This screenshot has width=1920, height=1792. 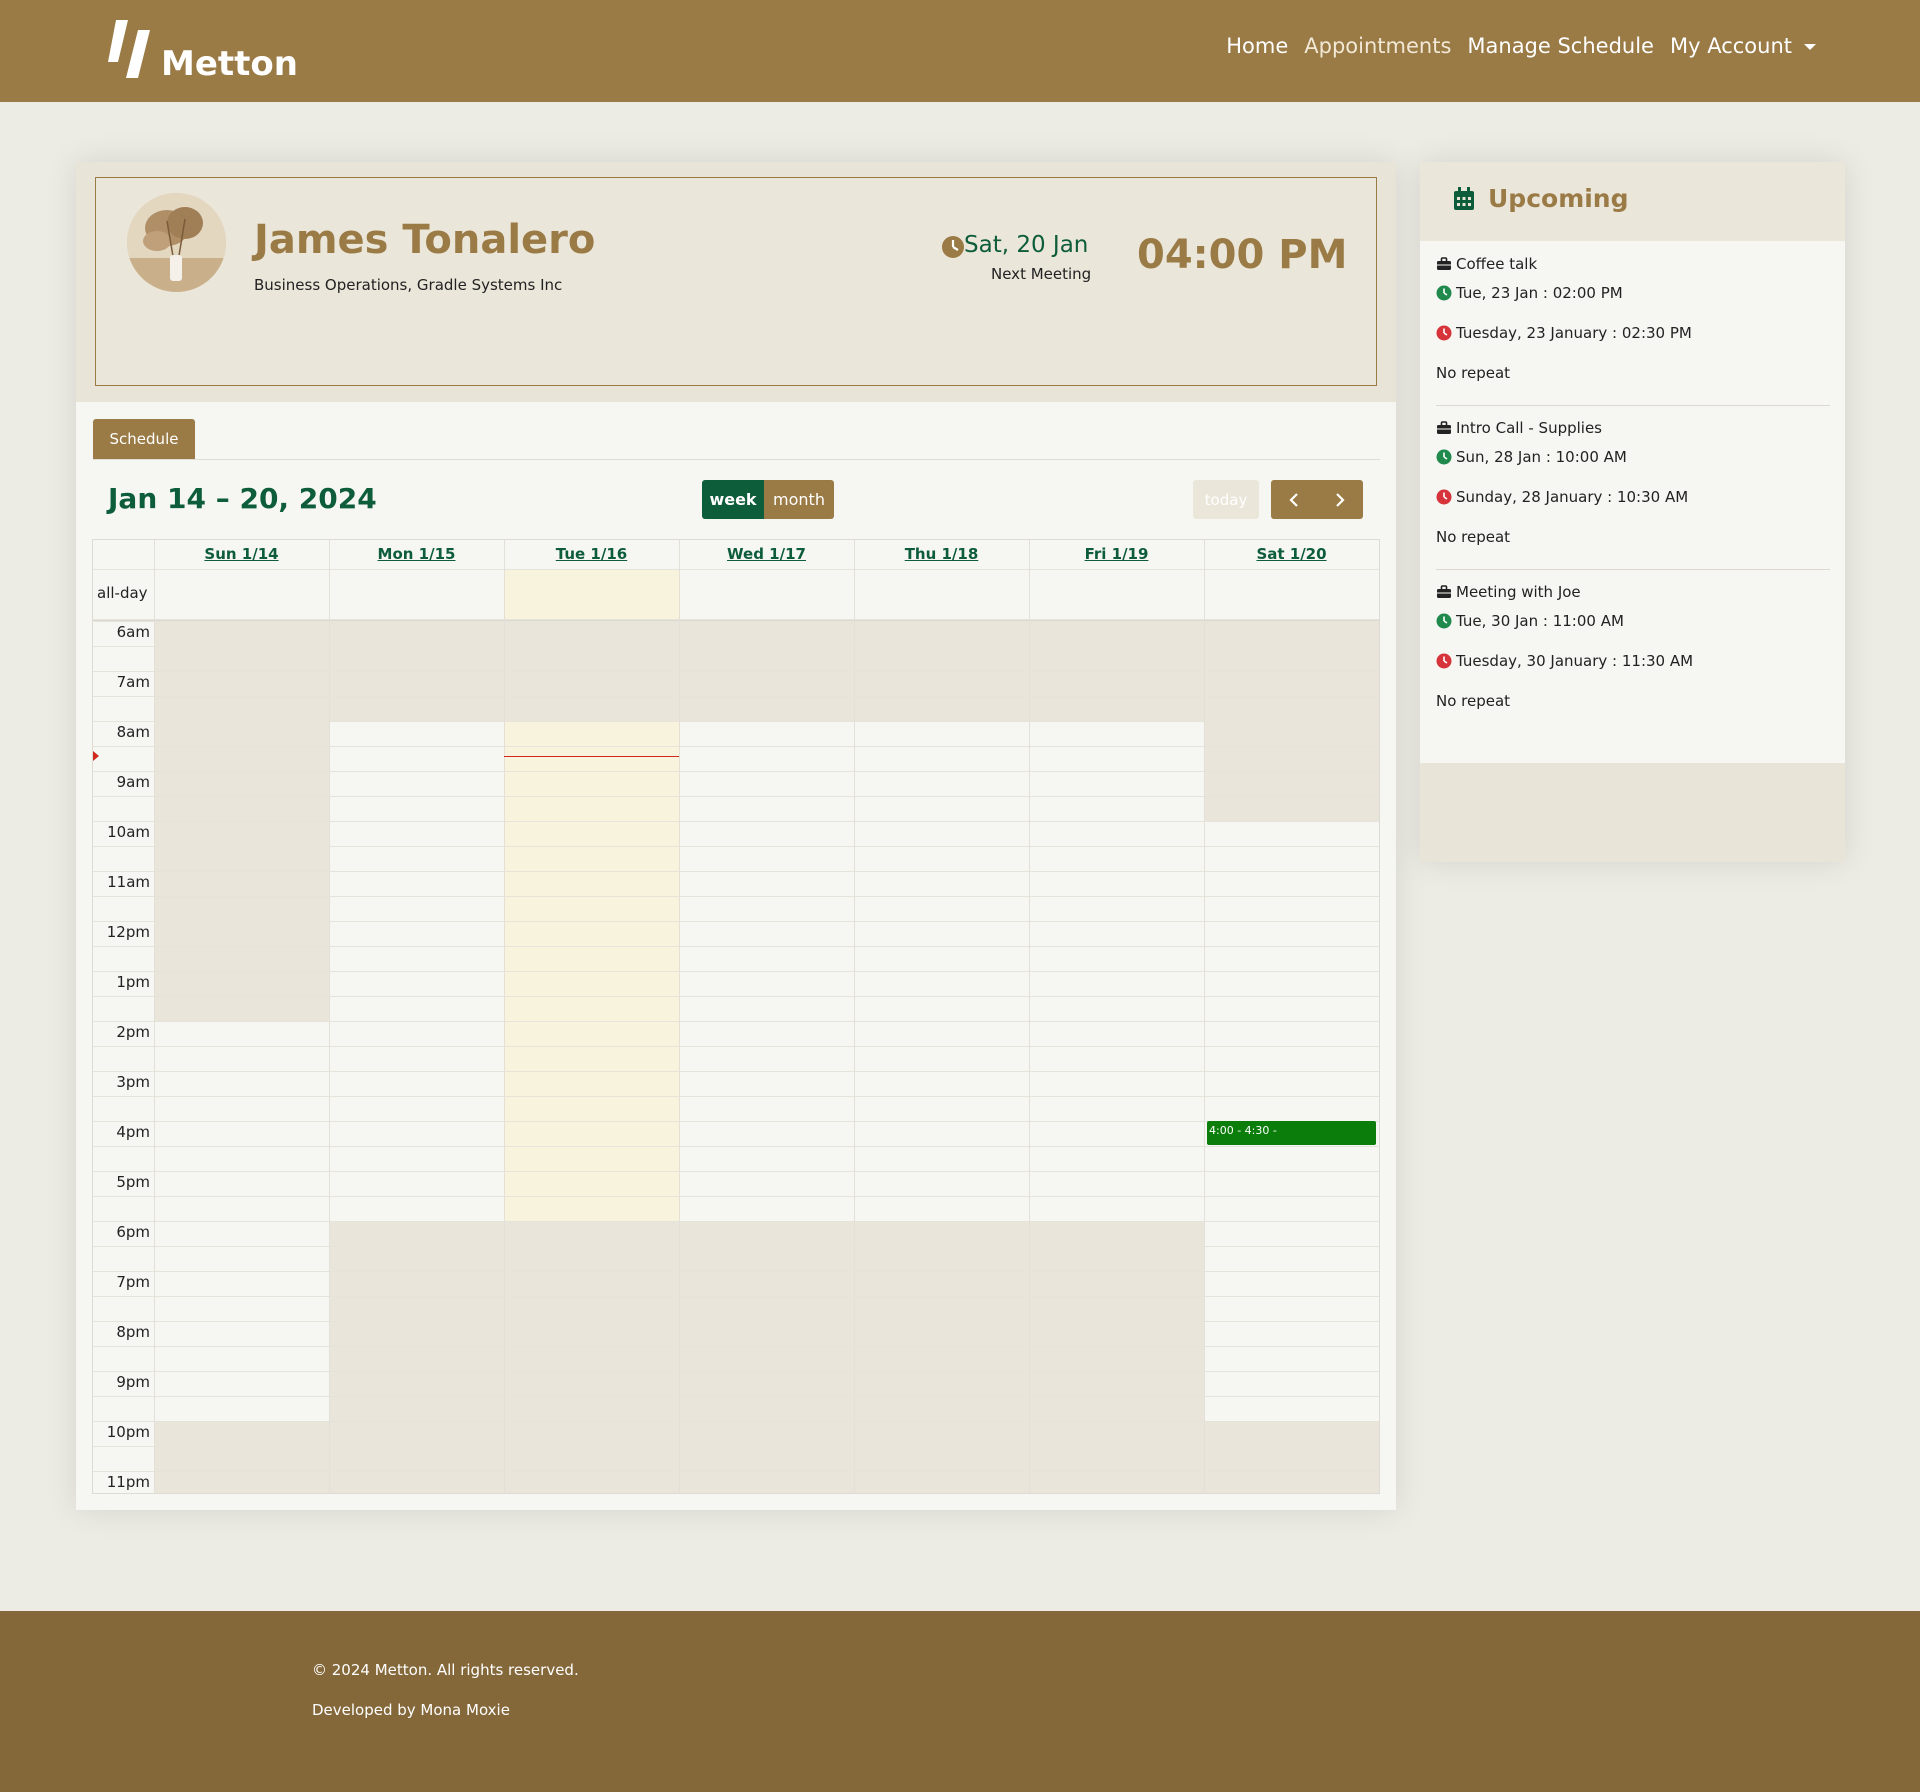 I want to click on day-header: Sun 1/14, so click(x=241, y=555).